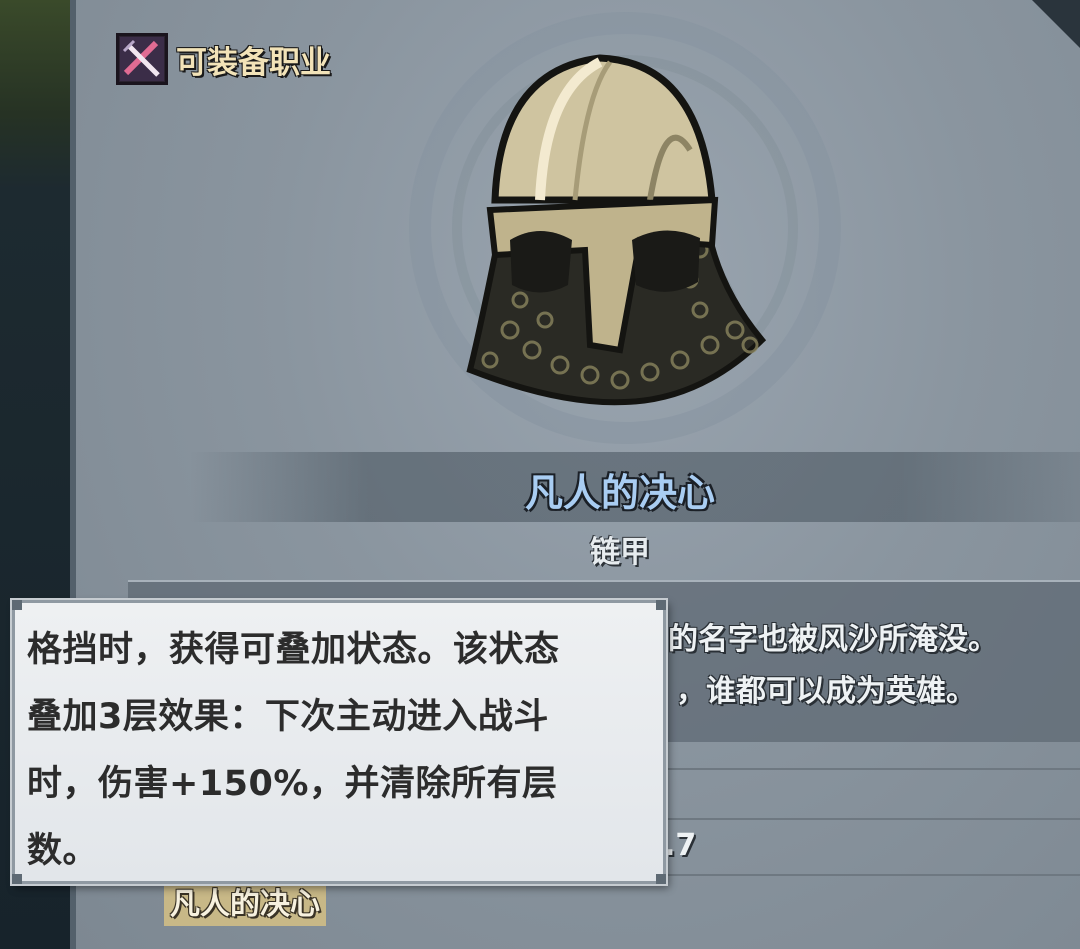  I want to click on tooltip-line-3: 时，伤害+150%，并清除所有层, so click(292, 784).